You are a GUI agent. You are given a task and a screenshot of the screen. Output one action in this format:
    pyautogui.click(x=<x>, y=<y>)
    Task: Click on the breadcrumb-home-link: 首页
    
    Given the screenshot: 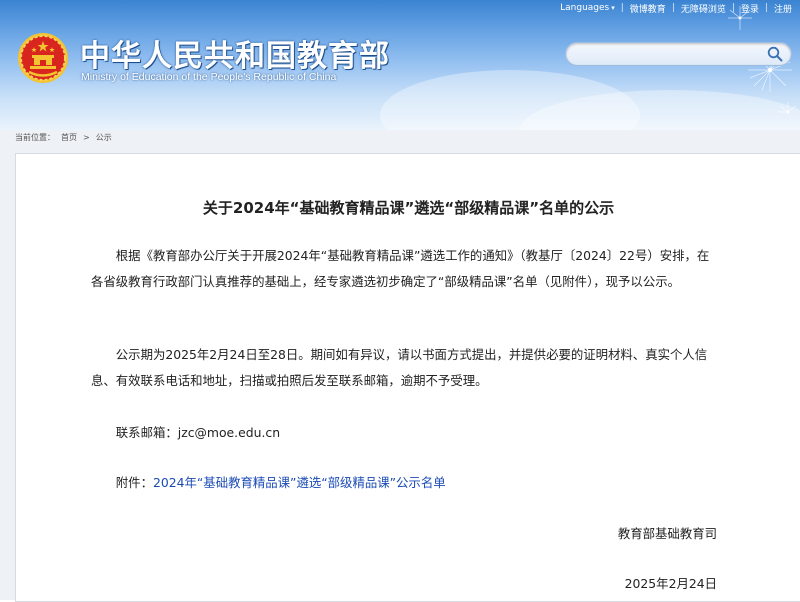 What is the action you would take?
    pyautogui.click(x=69, y=137)
    